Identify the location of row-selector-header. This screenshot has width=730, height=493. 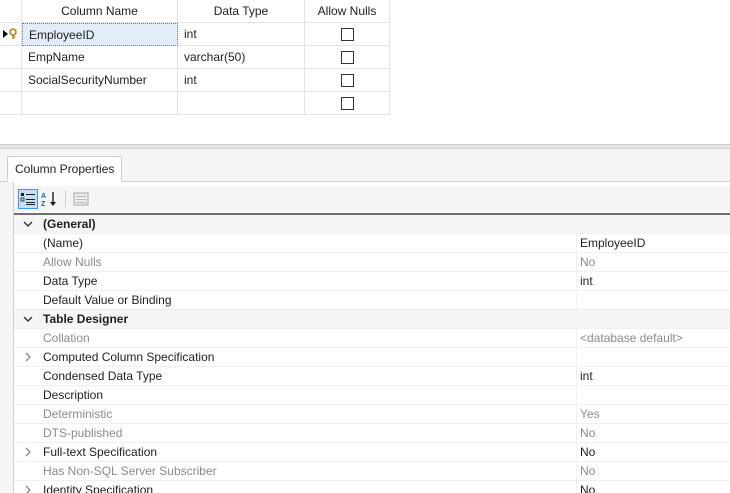
(11, 11).